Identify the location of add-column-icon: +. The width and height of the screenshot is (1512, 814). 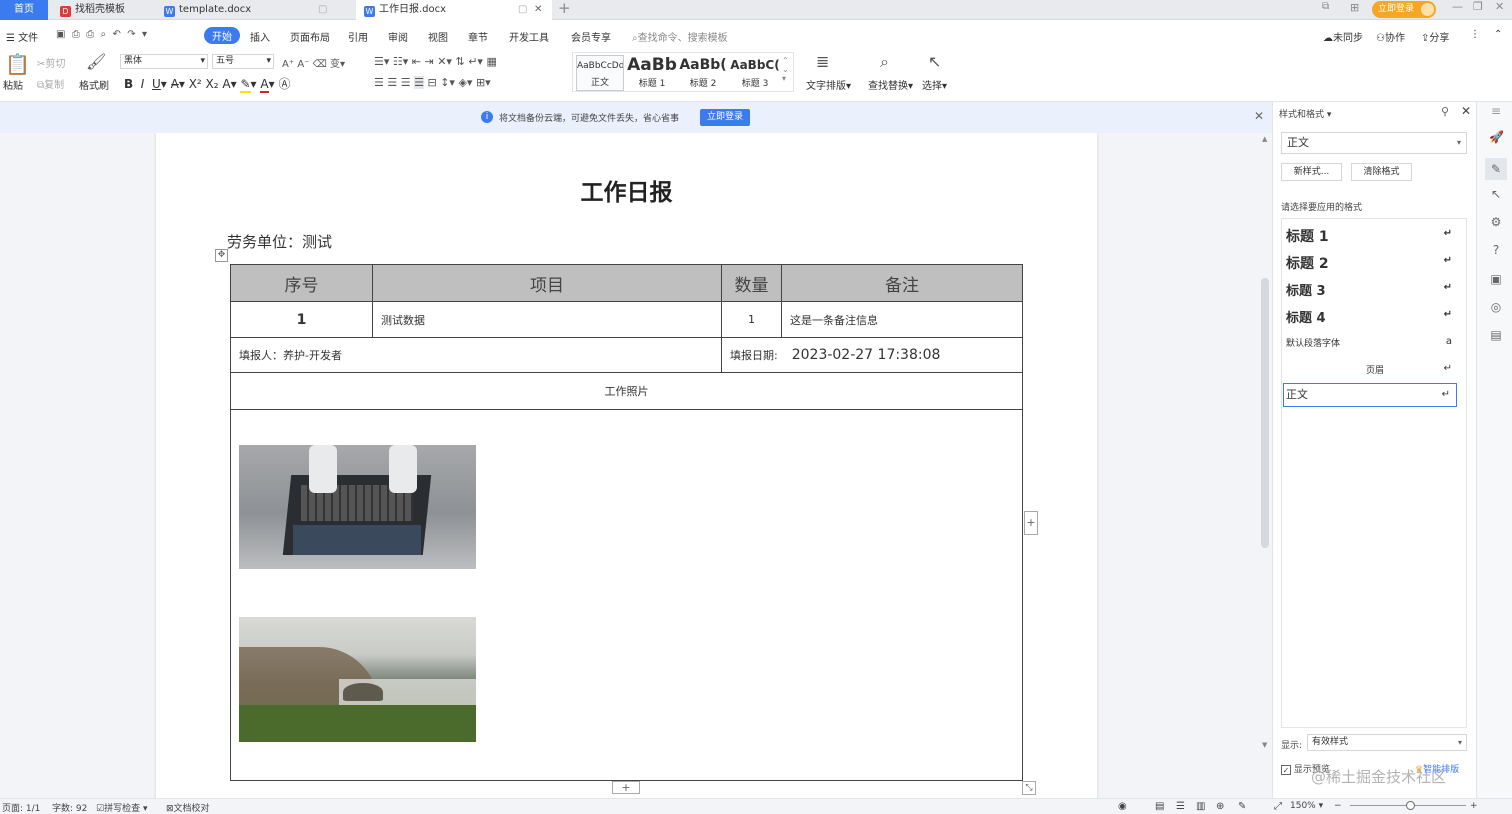
(1031, 523).